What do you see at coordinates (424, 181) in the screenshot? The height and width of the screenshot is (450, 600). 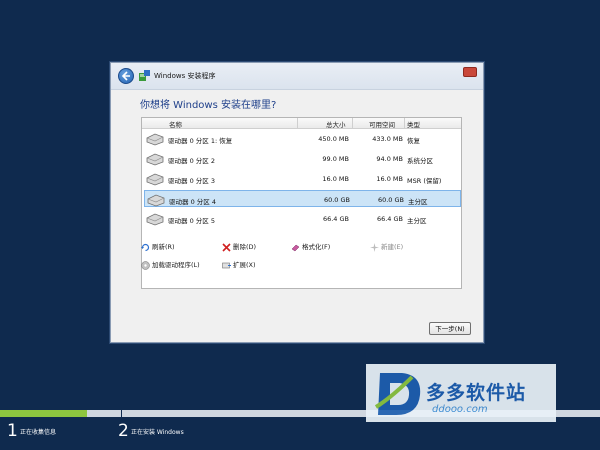 I see `partition-type: MSR (保留)` at bounding box center [424, 181].